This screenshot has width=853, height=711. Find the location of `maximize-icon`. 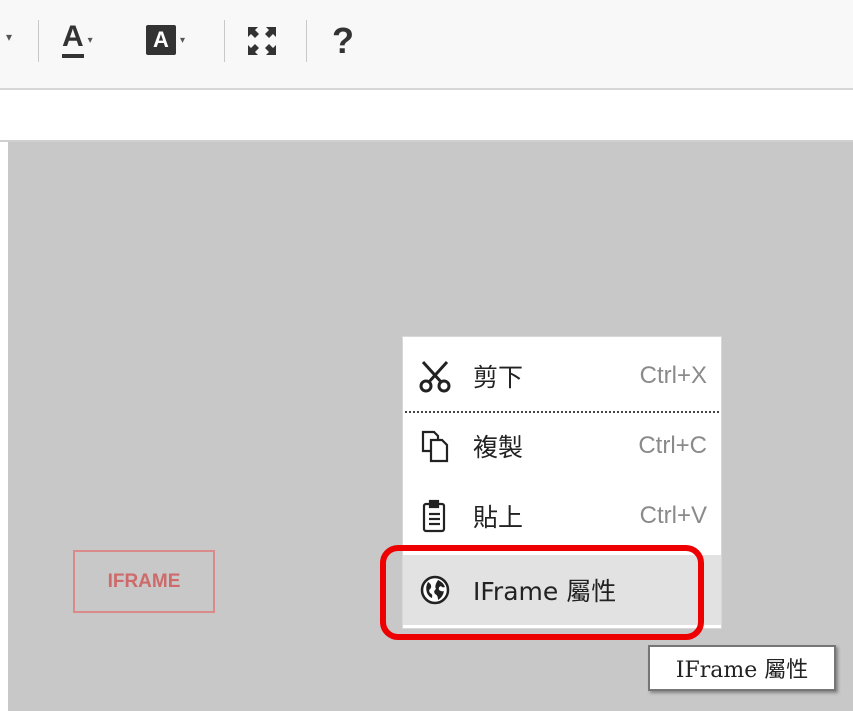

maximize-icon is located at coordinates (262, 41).